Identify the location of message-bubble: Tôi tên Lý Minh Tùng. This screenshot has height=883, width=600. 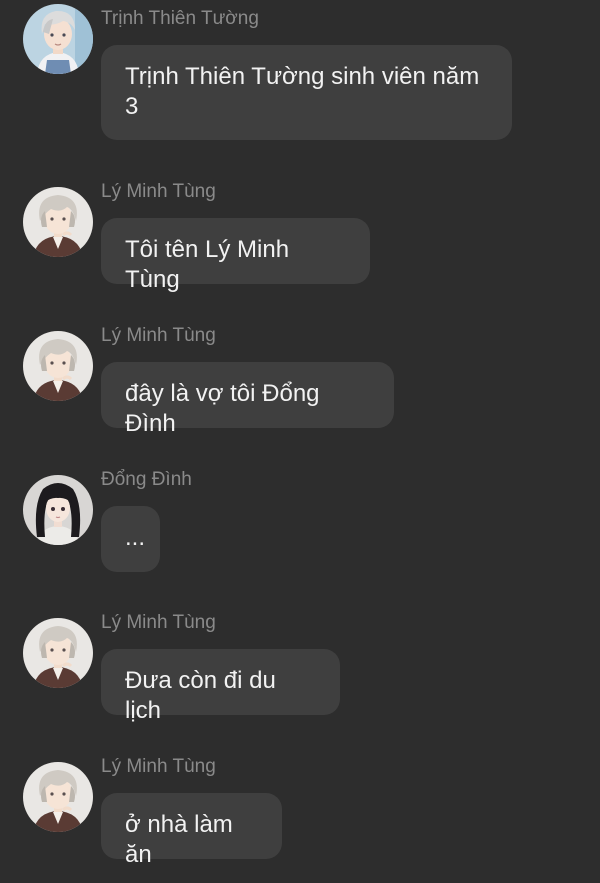
(235, 255).